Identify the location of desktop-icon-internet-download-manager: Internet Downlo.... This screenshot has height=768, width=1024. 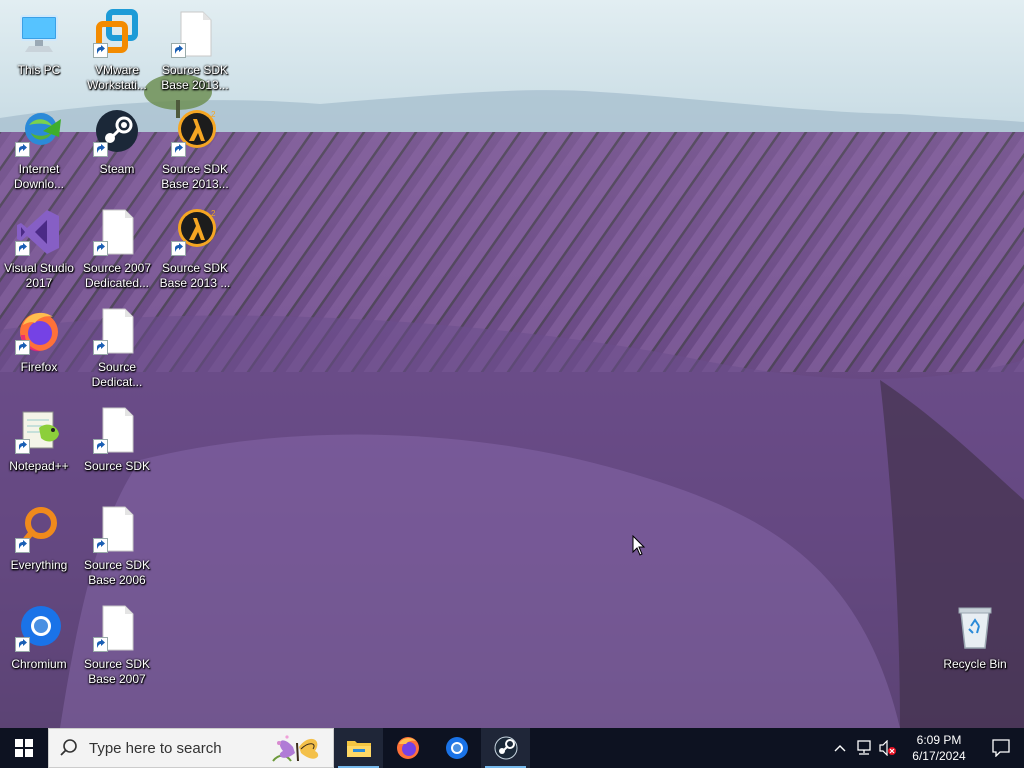
(39, 153).